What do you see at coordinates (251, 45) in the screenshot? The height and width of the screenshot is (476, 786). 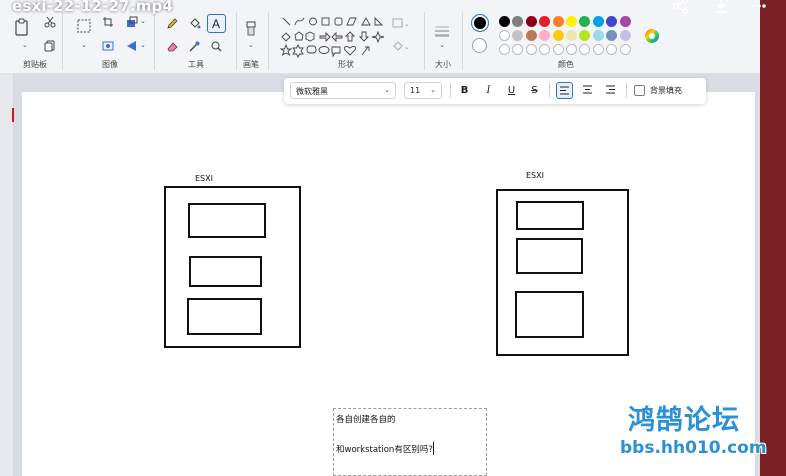 I see `brushes-chevron-icon: ⌄` at bounding box center [251, 45].